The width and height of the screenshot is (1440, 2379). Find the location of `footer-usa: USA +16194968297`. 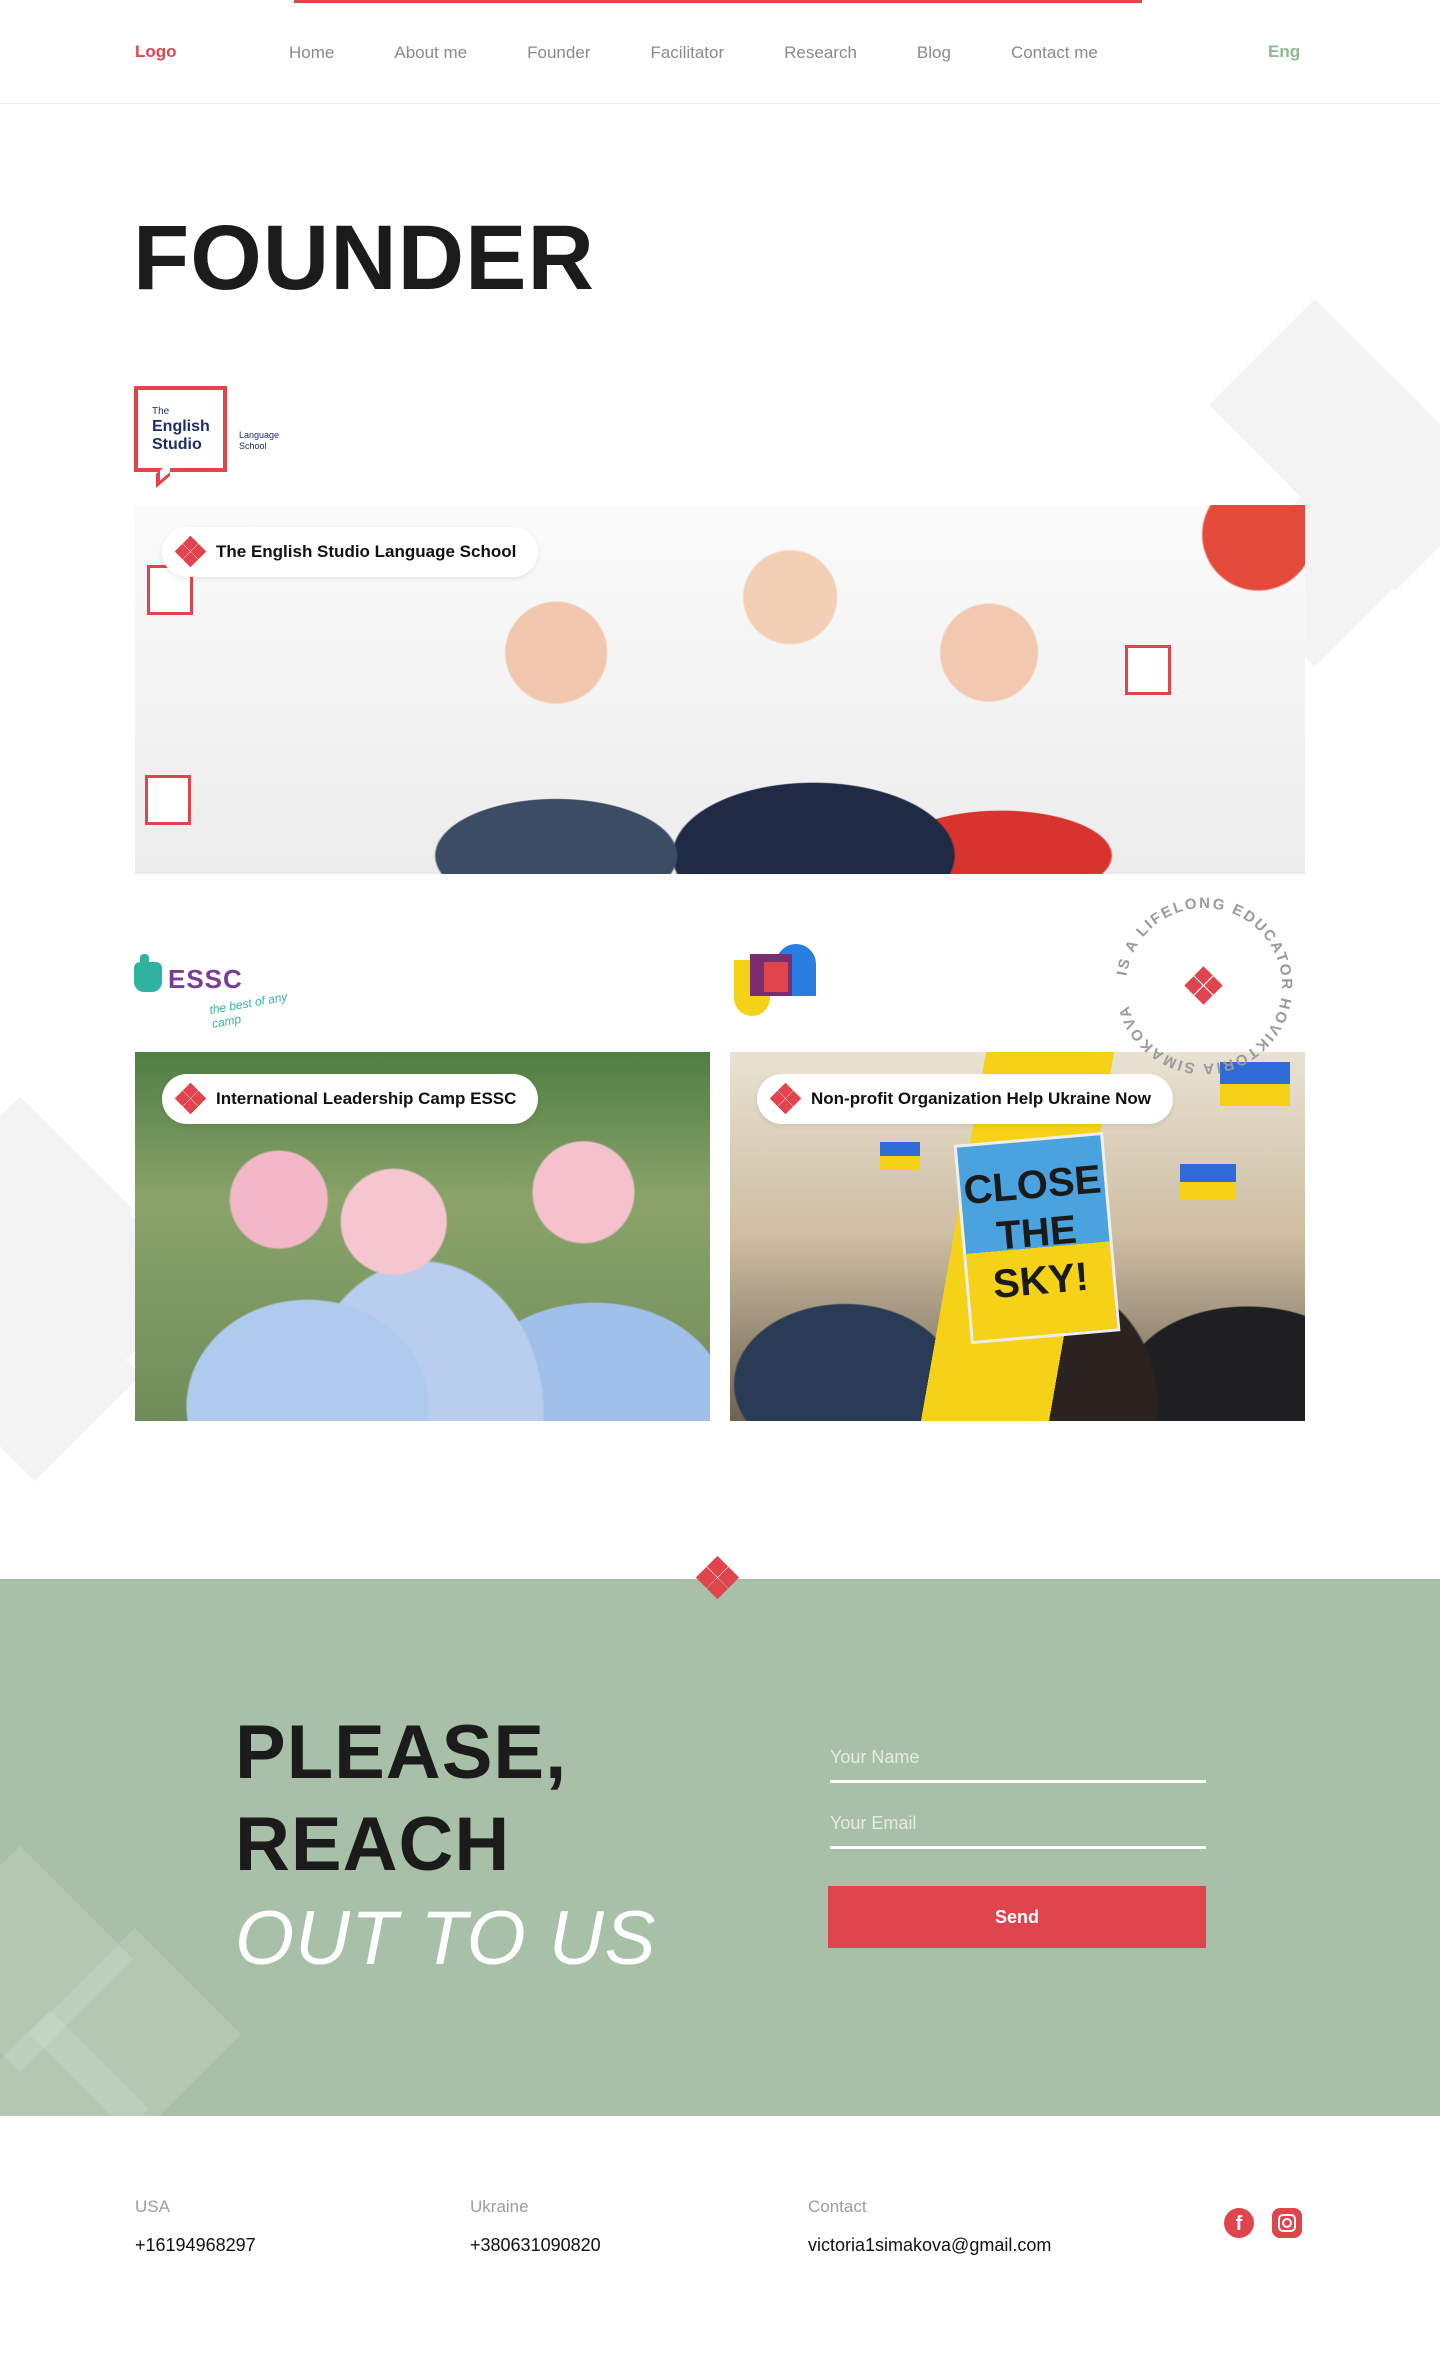

footer-usa: USA +16194968297 is located at coordinates (195, 2226).